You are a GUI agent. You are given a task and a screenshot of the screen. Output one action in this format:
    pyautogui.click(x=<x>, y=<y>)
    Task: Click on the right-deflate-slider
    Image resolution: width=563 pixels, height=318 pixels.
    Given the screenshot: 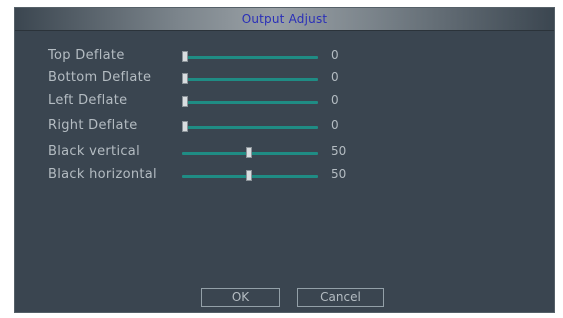 What is the action you would take?
    pyautogui.click(x=250, y=126)
    